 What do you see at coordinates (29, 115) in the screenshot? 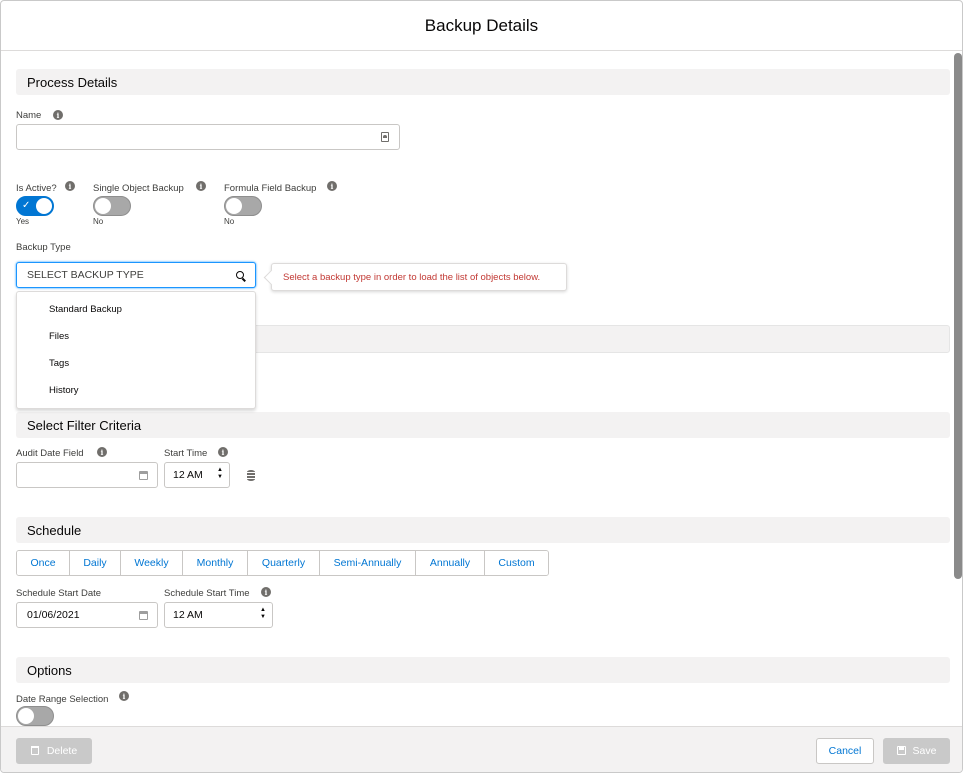
I see `name-label: Name` at bounding box center [29, 115].